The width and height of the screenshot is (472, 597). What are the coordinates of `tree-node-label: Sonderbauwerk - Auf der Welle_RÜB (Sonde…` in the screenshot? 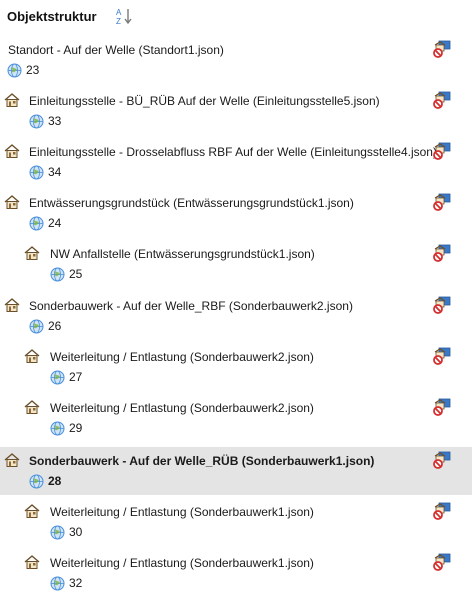 It's located at (202, 461).